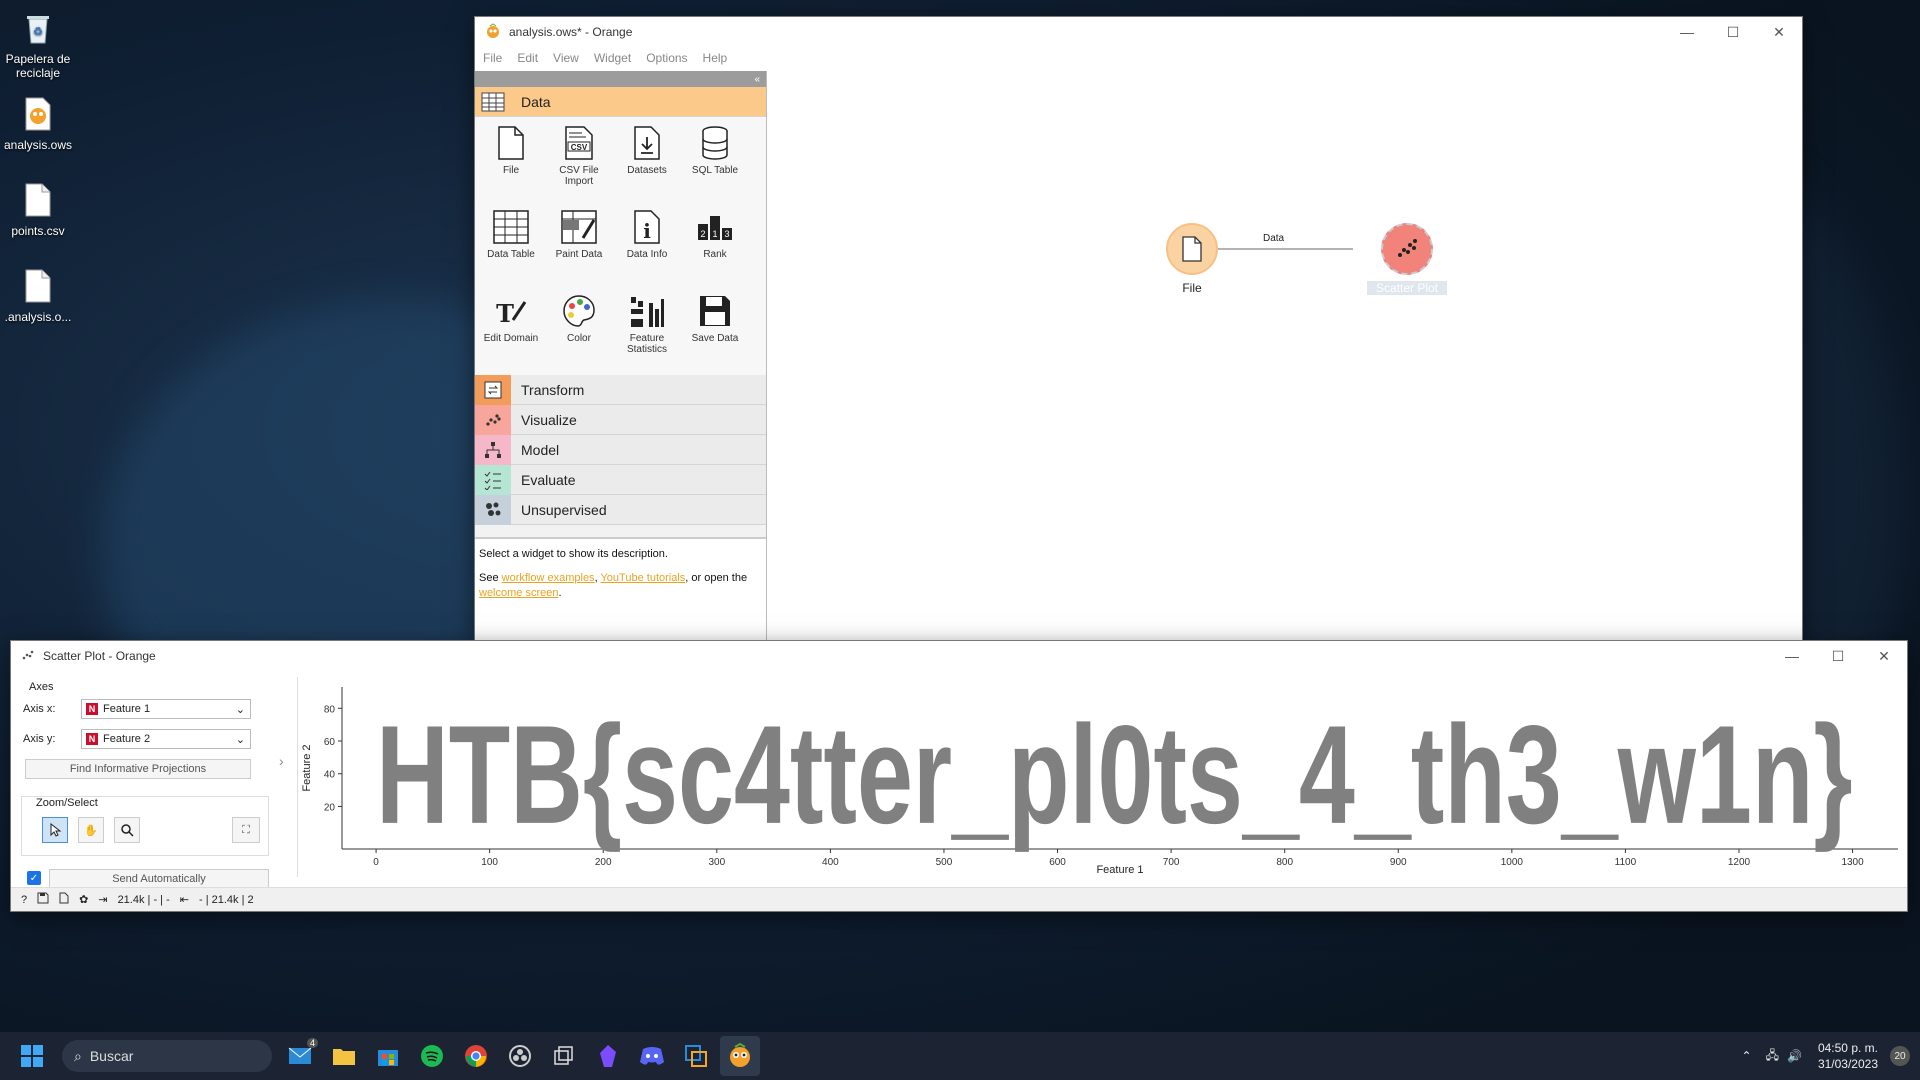  What do you see at coordinates (246, 830) in the screenshot?
I see `reset-zoom-button: ⛶` at bounding box center [246, 830].